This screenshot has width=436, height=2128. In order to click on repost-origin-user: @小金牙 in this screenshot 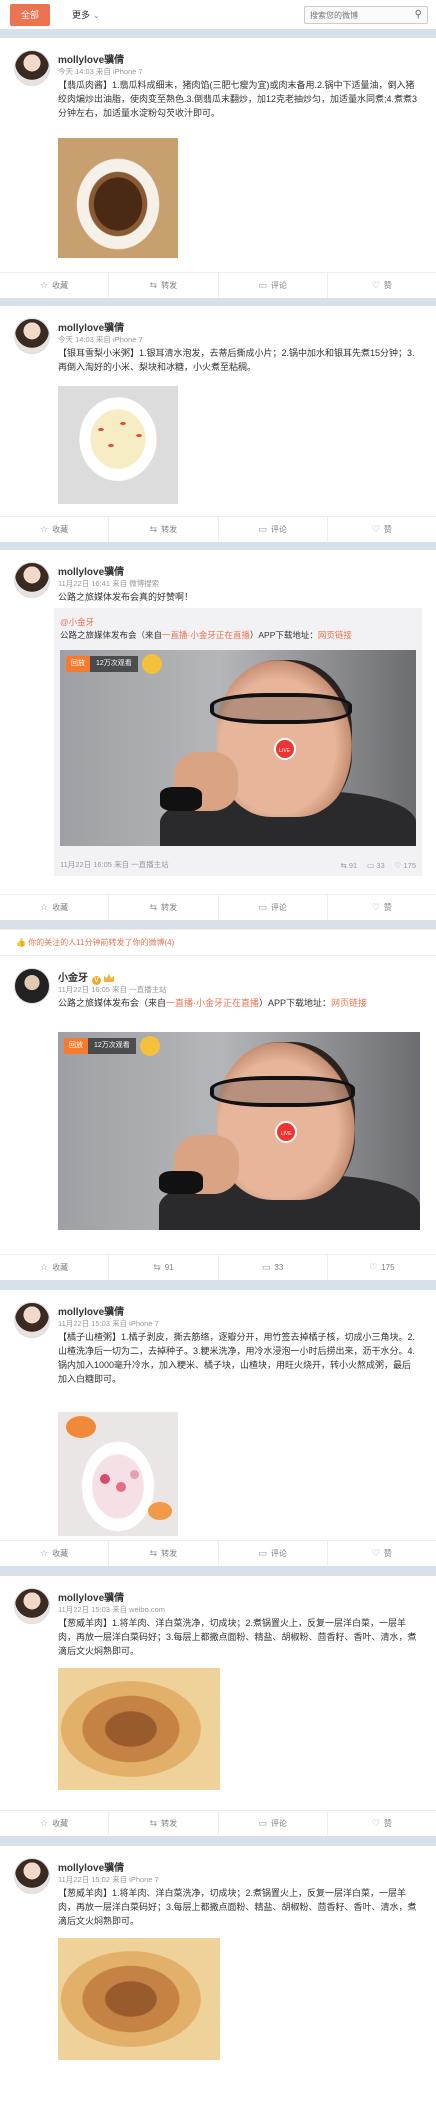, I will do `click(77, 622)`.